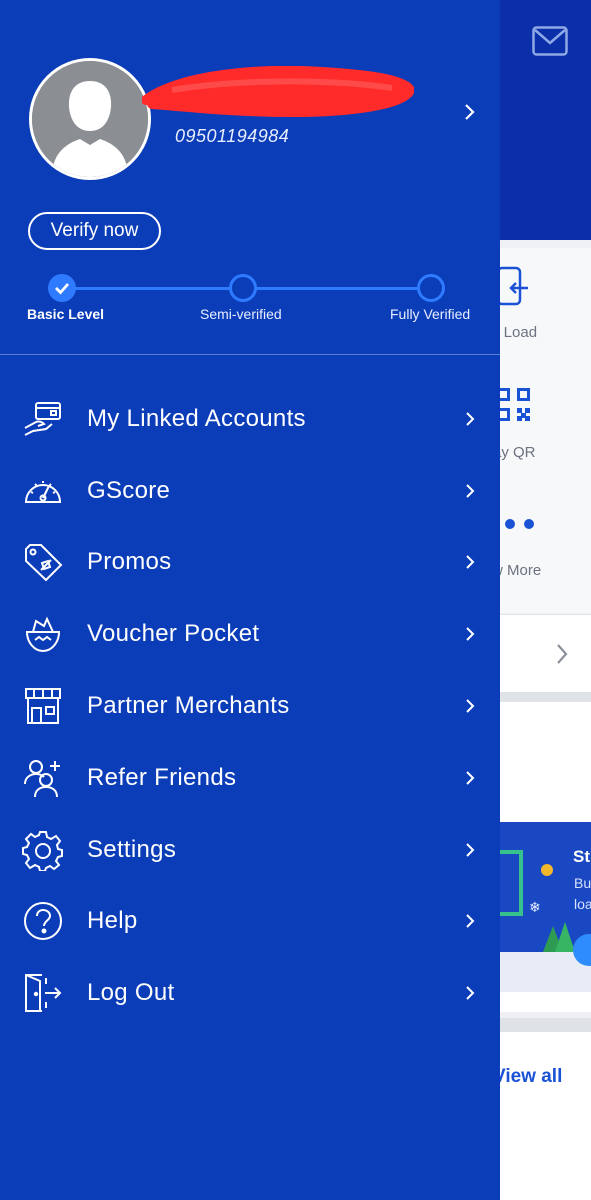 Image resolution: width=591 pixels, height=1200 pixels. Describe the element at coordinates (550, 41) in the screenshot. I see `mail-icon` at that location.